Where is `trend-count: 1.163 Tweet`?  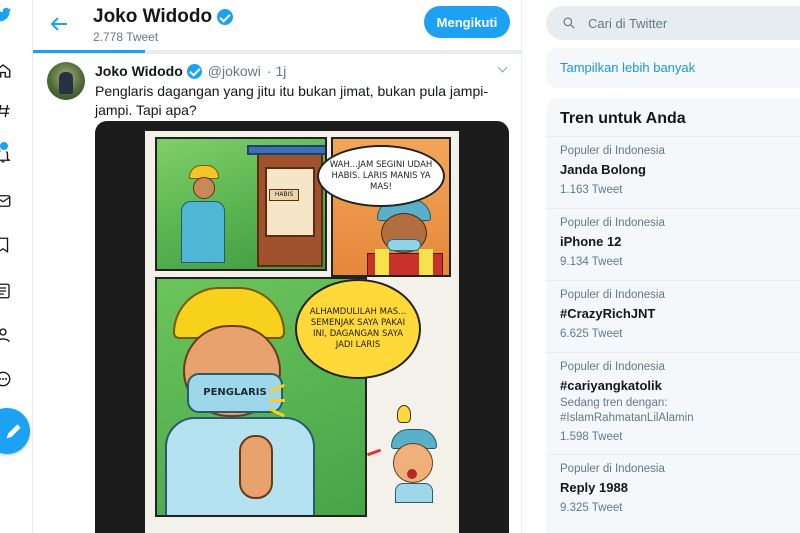 trend-count: 1.163 Tweet is located at coordinates (591, 190).